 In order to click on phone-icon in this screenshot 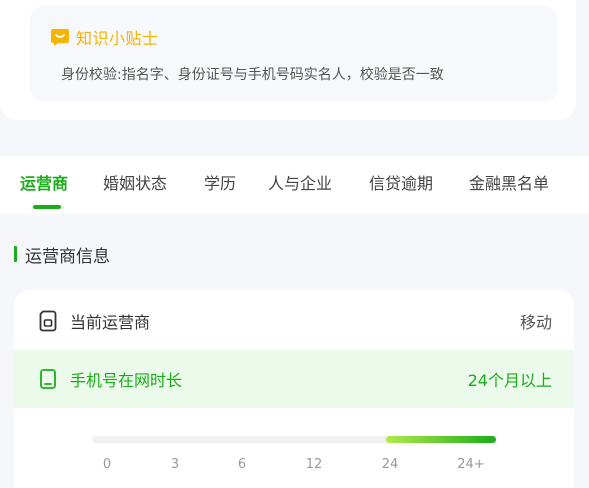, I will do `click(48, 379)`.